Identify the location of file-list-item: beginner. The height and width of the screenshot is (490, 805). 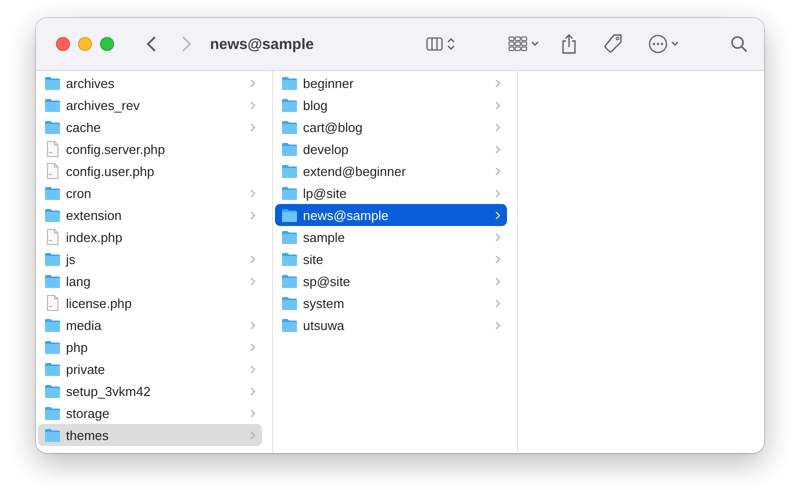
(391, 83).